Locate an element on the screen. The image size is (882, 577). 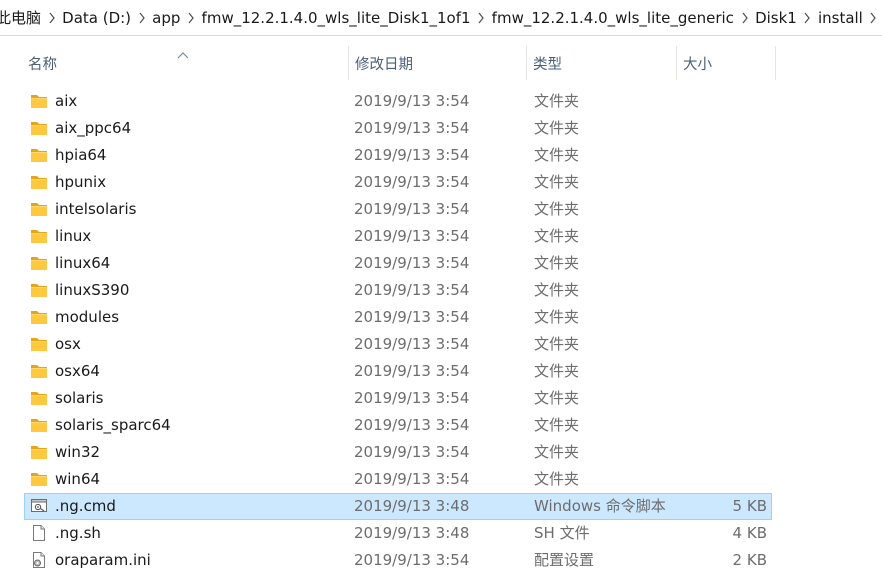
file-name: modules is located at coordinates (87, 317).